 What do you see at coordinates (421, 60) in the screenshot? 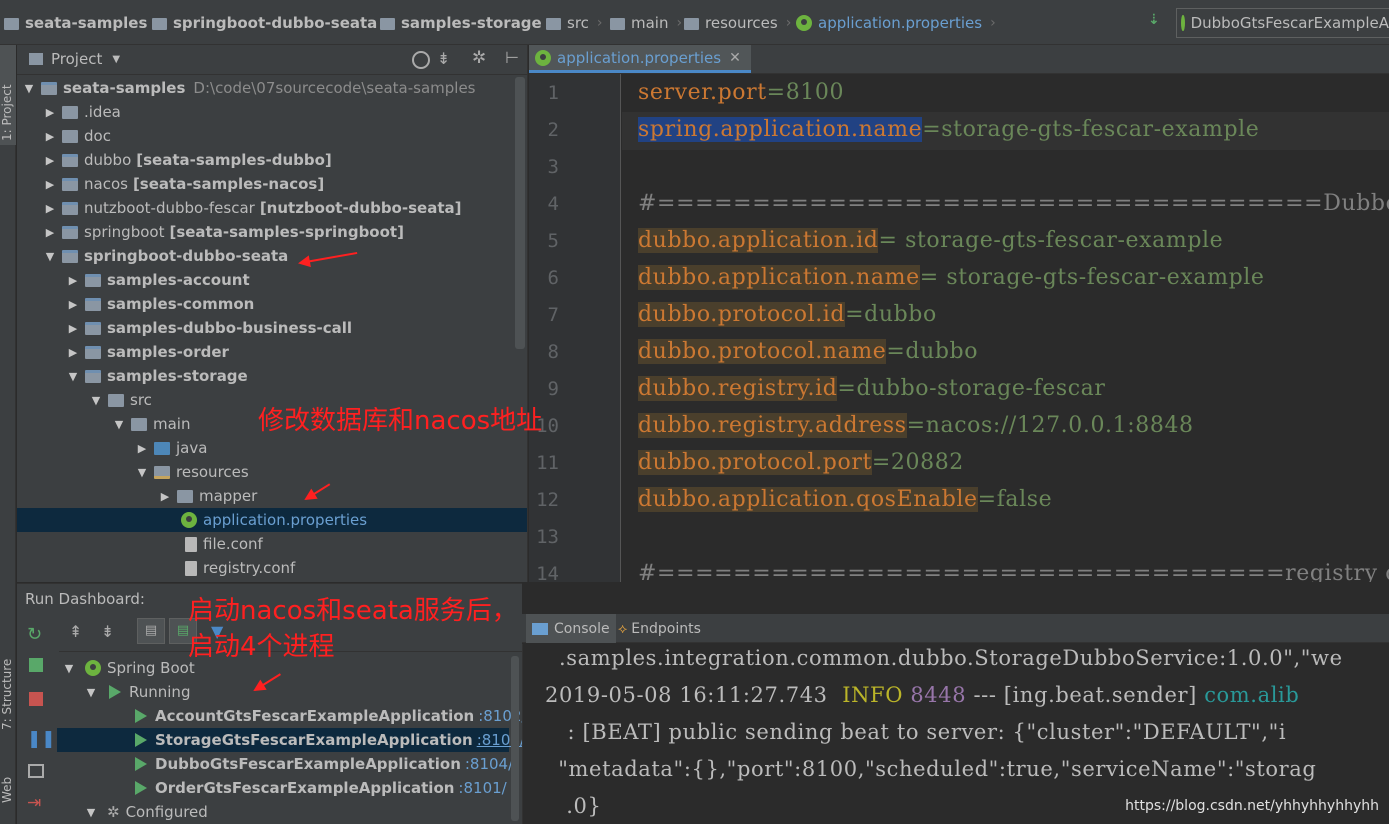
I see `scroll-from-source-icon` at bounding box center [421, 60].